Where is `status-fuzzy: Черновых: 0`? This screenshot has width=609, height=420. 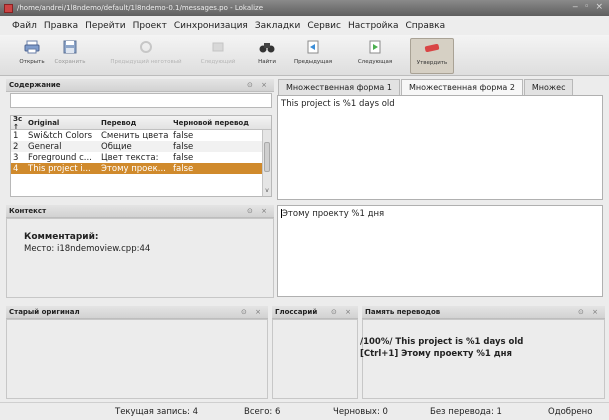 status-fuzzy: Черновых: 0 is located at coordinates (360, 412).